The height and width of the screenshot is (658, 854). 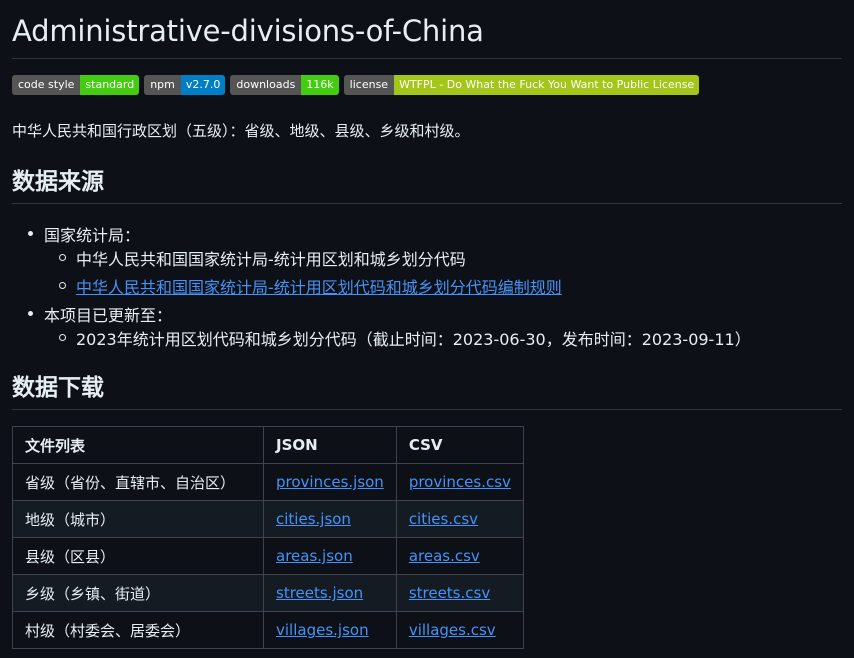 I want to click on column-header: 文件列表, so click(x=138, y=445).